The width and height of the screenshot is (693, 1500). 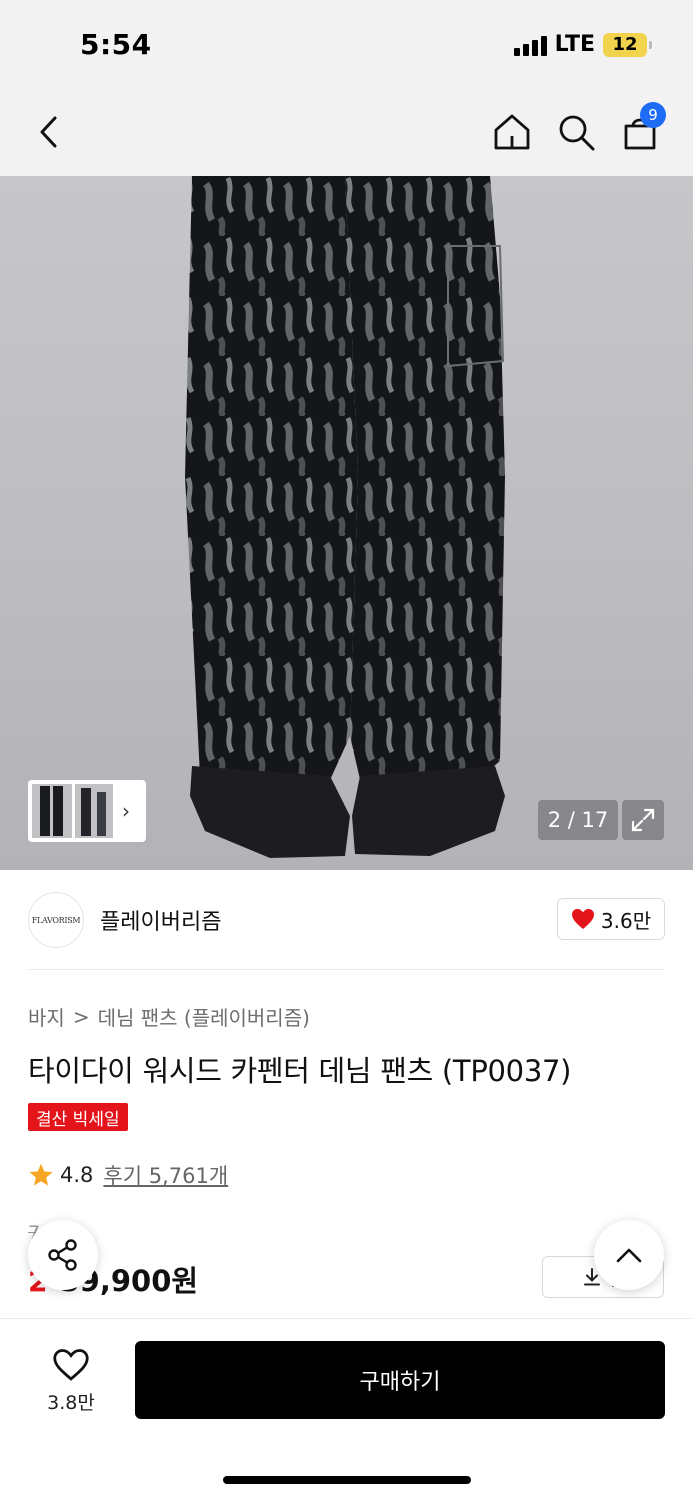 What do you see at coordinates (530, 45) in the screenshot?
I see `signal-icon` at bounding box center [530, 45].